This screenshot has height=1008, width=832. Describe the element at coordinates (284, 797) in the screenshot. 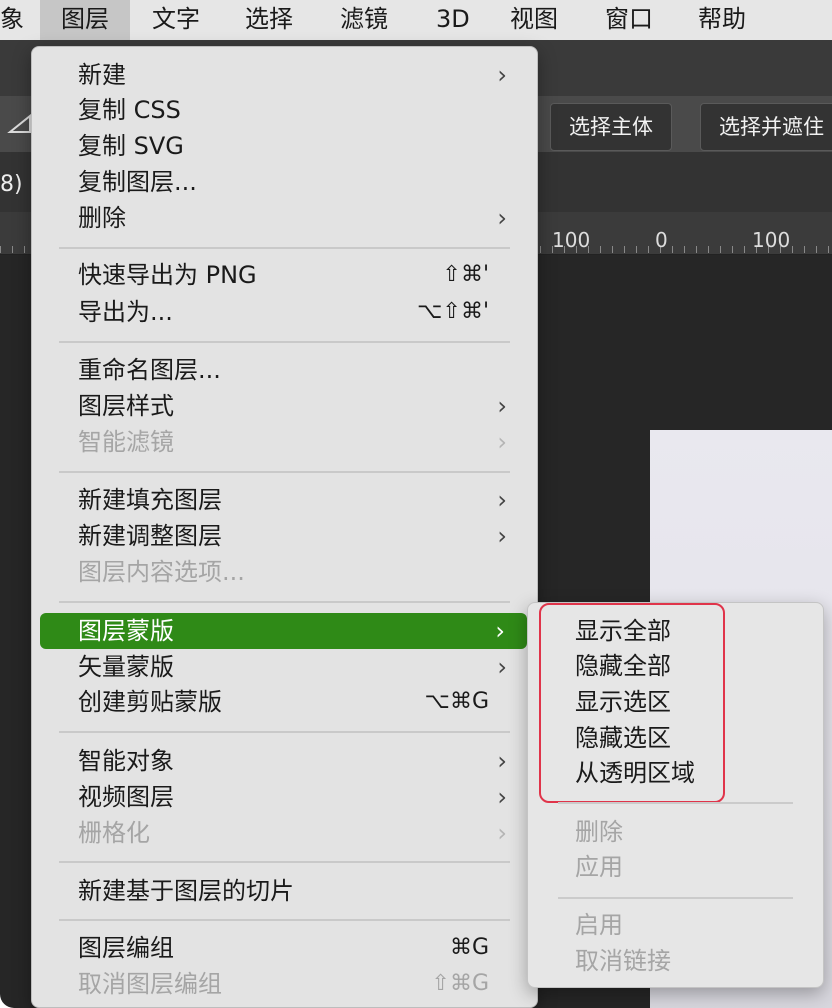

I see `menu-item-video-layers: 视频图层 ›` at that location.